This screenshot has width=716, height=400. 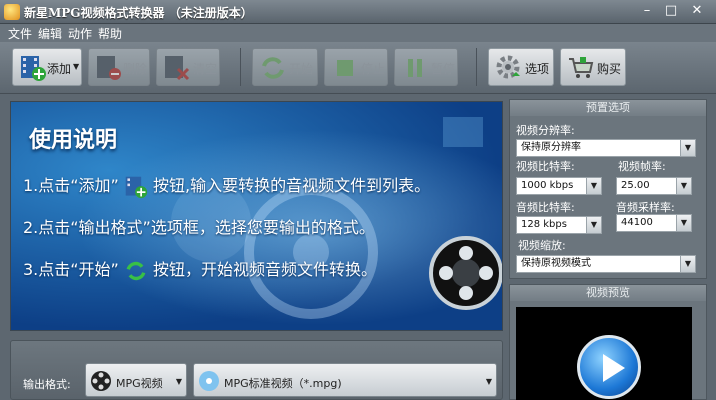 What do you see at coordinates (556, 263) in the screenshot?
I see `video-scale-value: 保持原视频模式` at bounding box center [556, 263].